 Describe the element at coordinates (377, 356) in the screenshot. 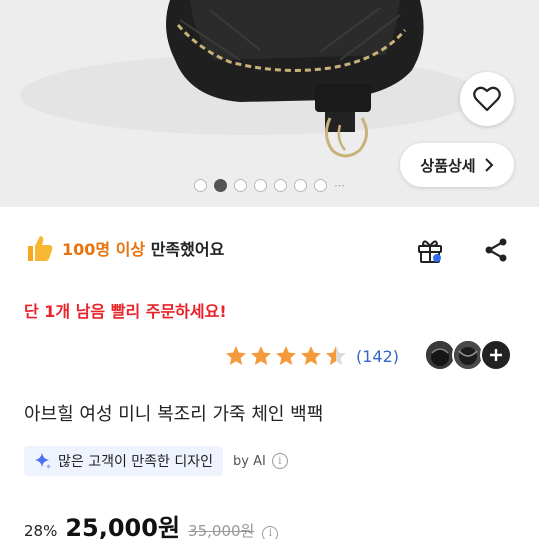

I see `review-count: (142)` at that location.